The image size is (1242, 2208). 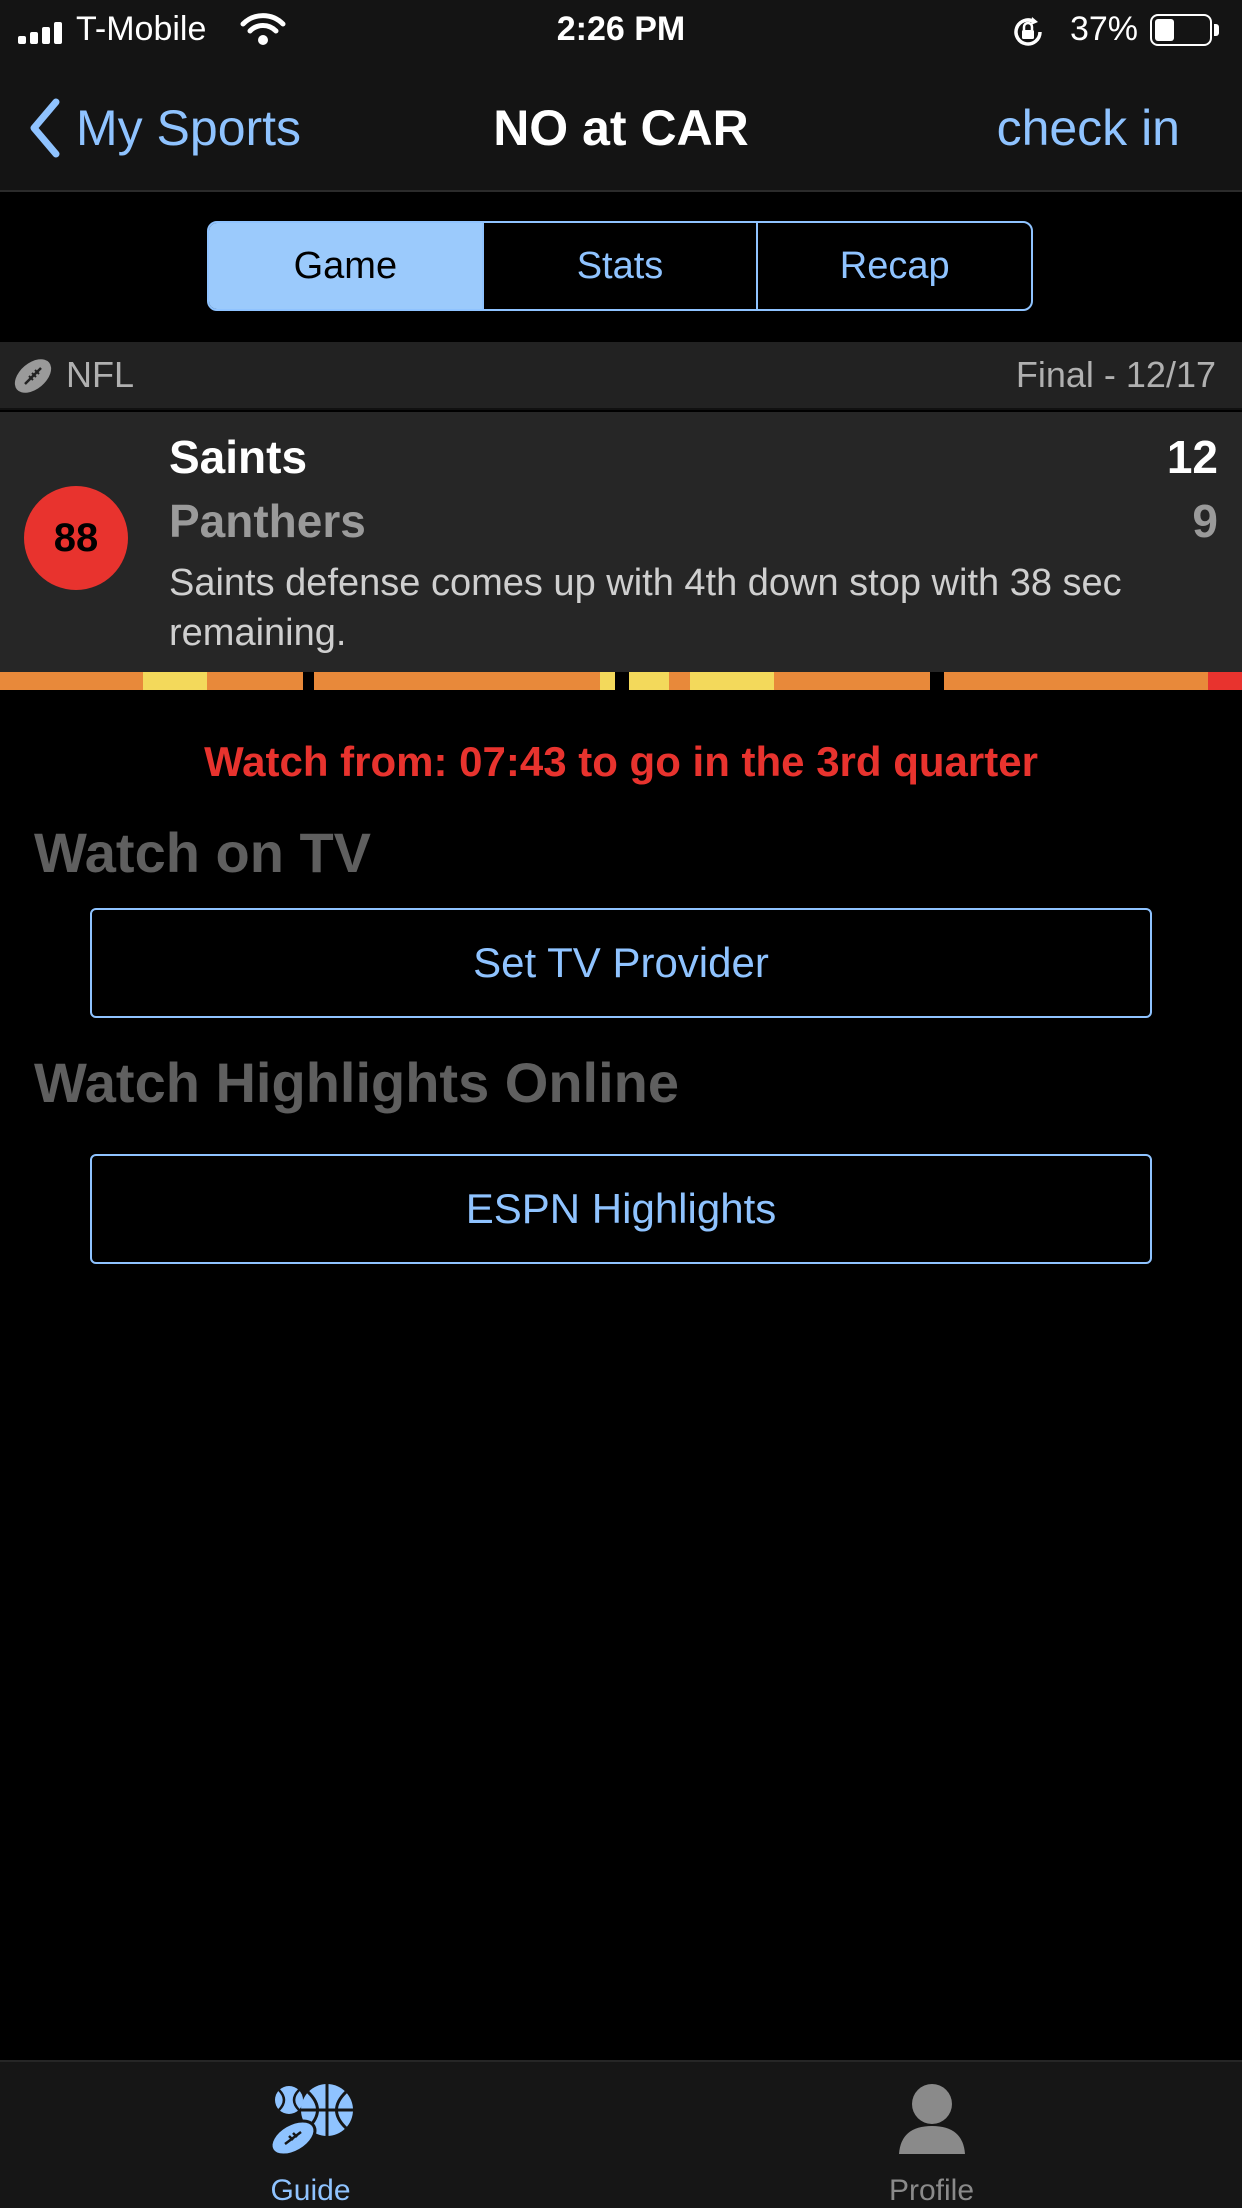 What do you see at coordinates (311, 2120) in the screenshot?
I see `sports-balls-icon` at bounding box center [311, 2120].